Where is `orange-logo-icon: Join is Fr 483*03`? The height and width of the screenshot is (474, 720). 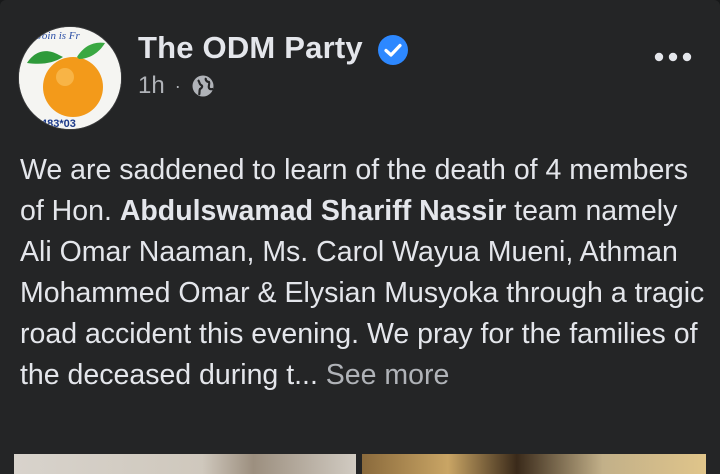
orange-logo-icon: Join is Fr 483*03 is located at coordinates (70, 78).